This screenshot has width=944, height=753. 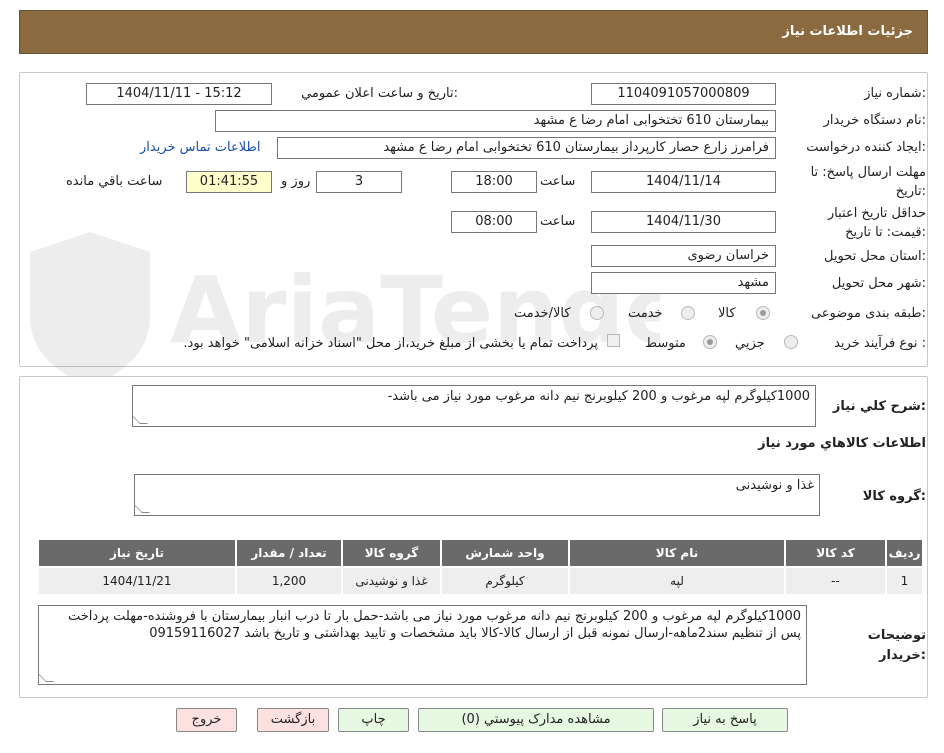 What do you see at coordinates (879, 406) in the screenshot?
I see `description-label: شرح کلي نياز:` at bounding box center [879, 406].